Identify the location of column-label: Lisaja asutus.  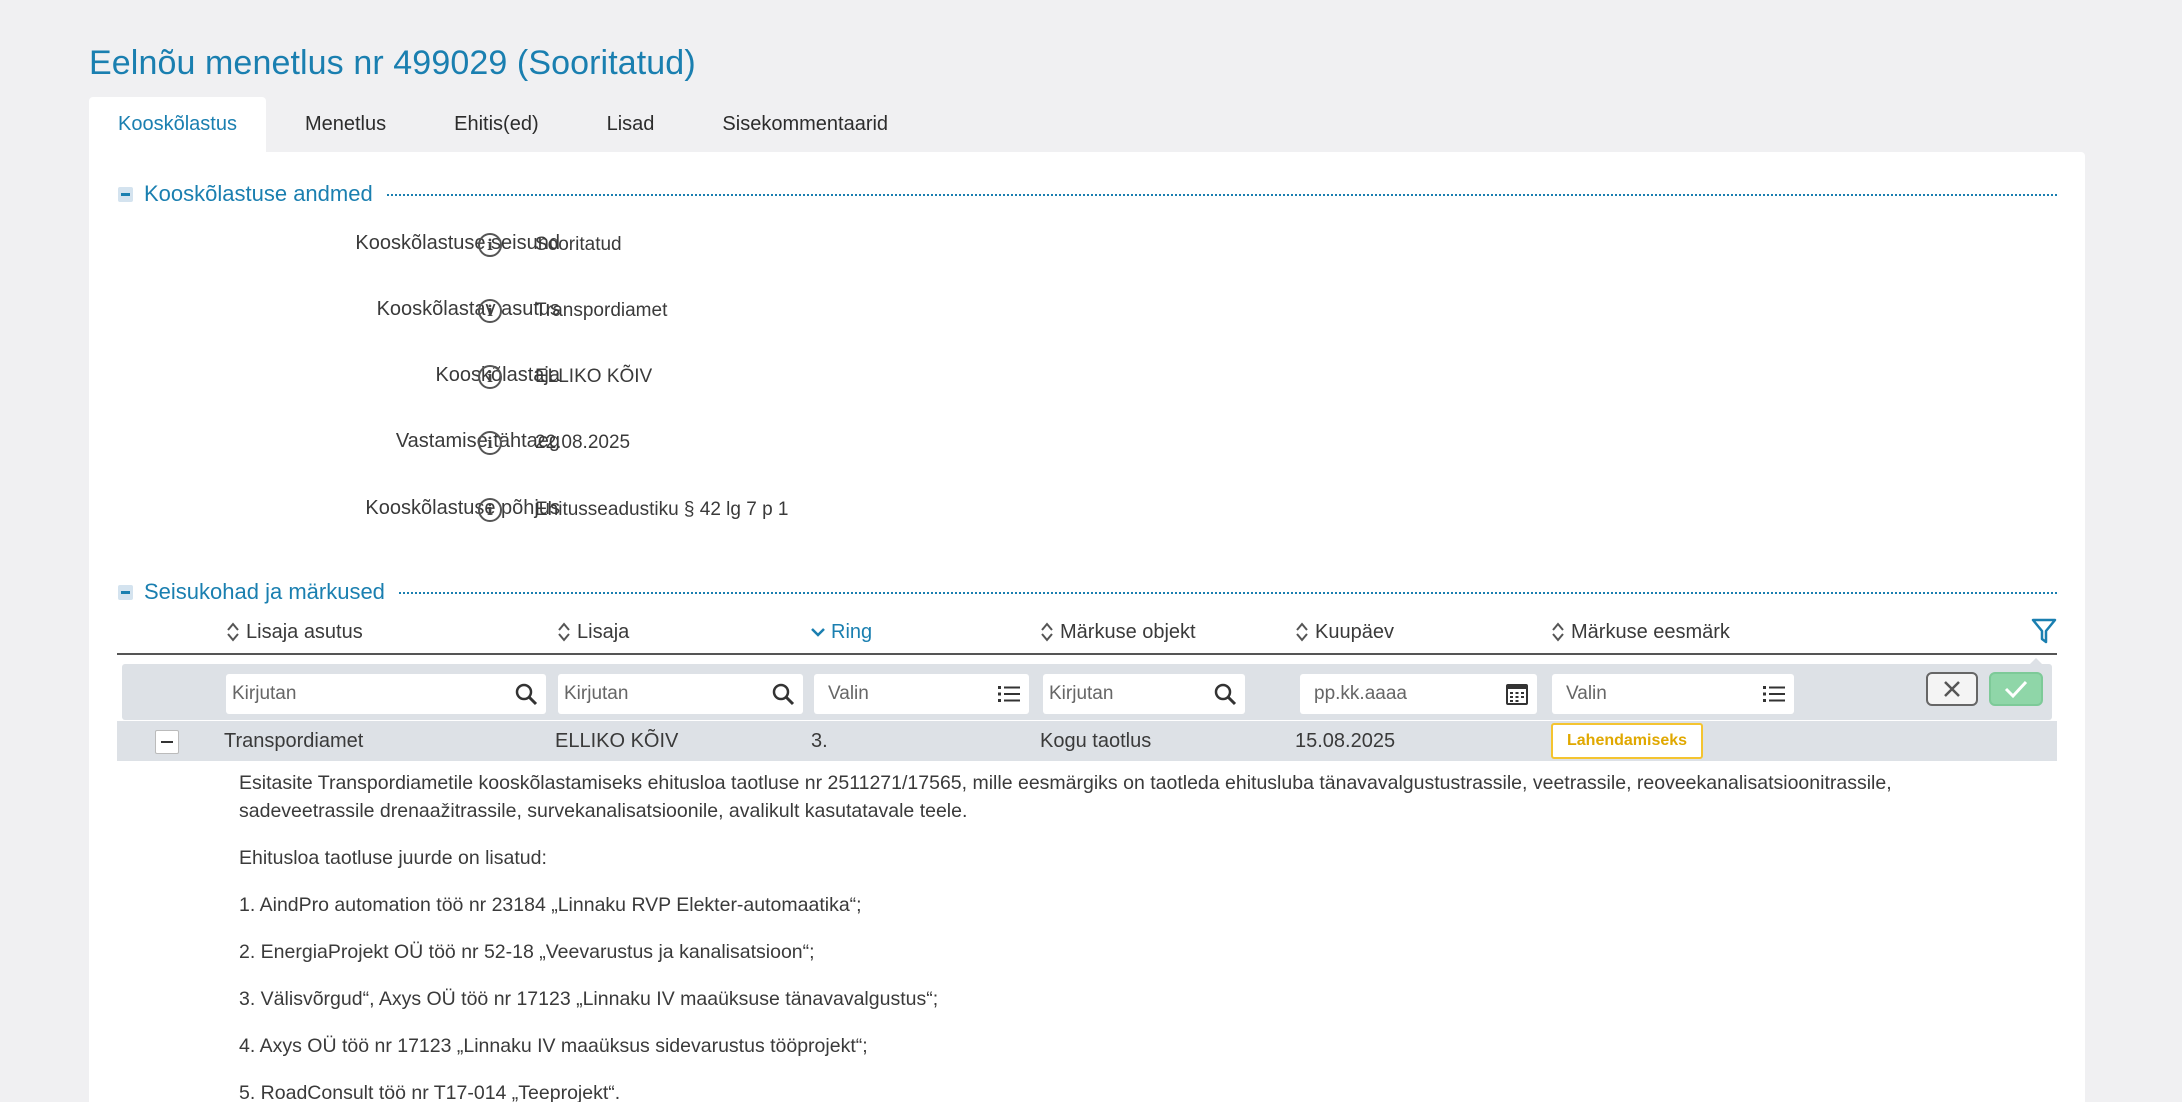
(304, 631).